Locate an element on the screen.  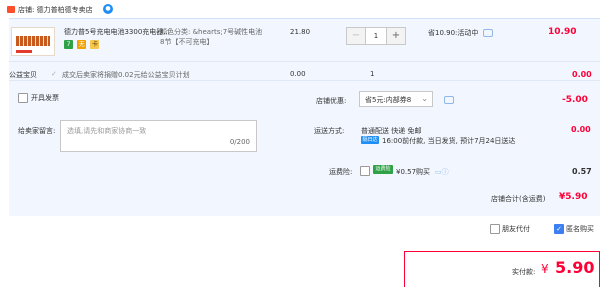
shop-discount-select: 省5元:内部券8 ⌄ is located at coordinates (396, 99).